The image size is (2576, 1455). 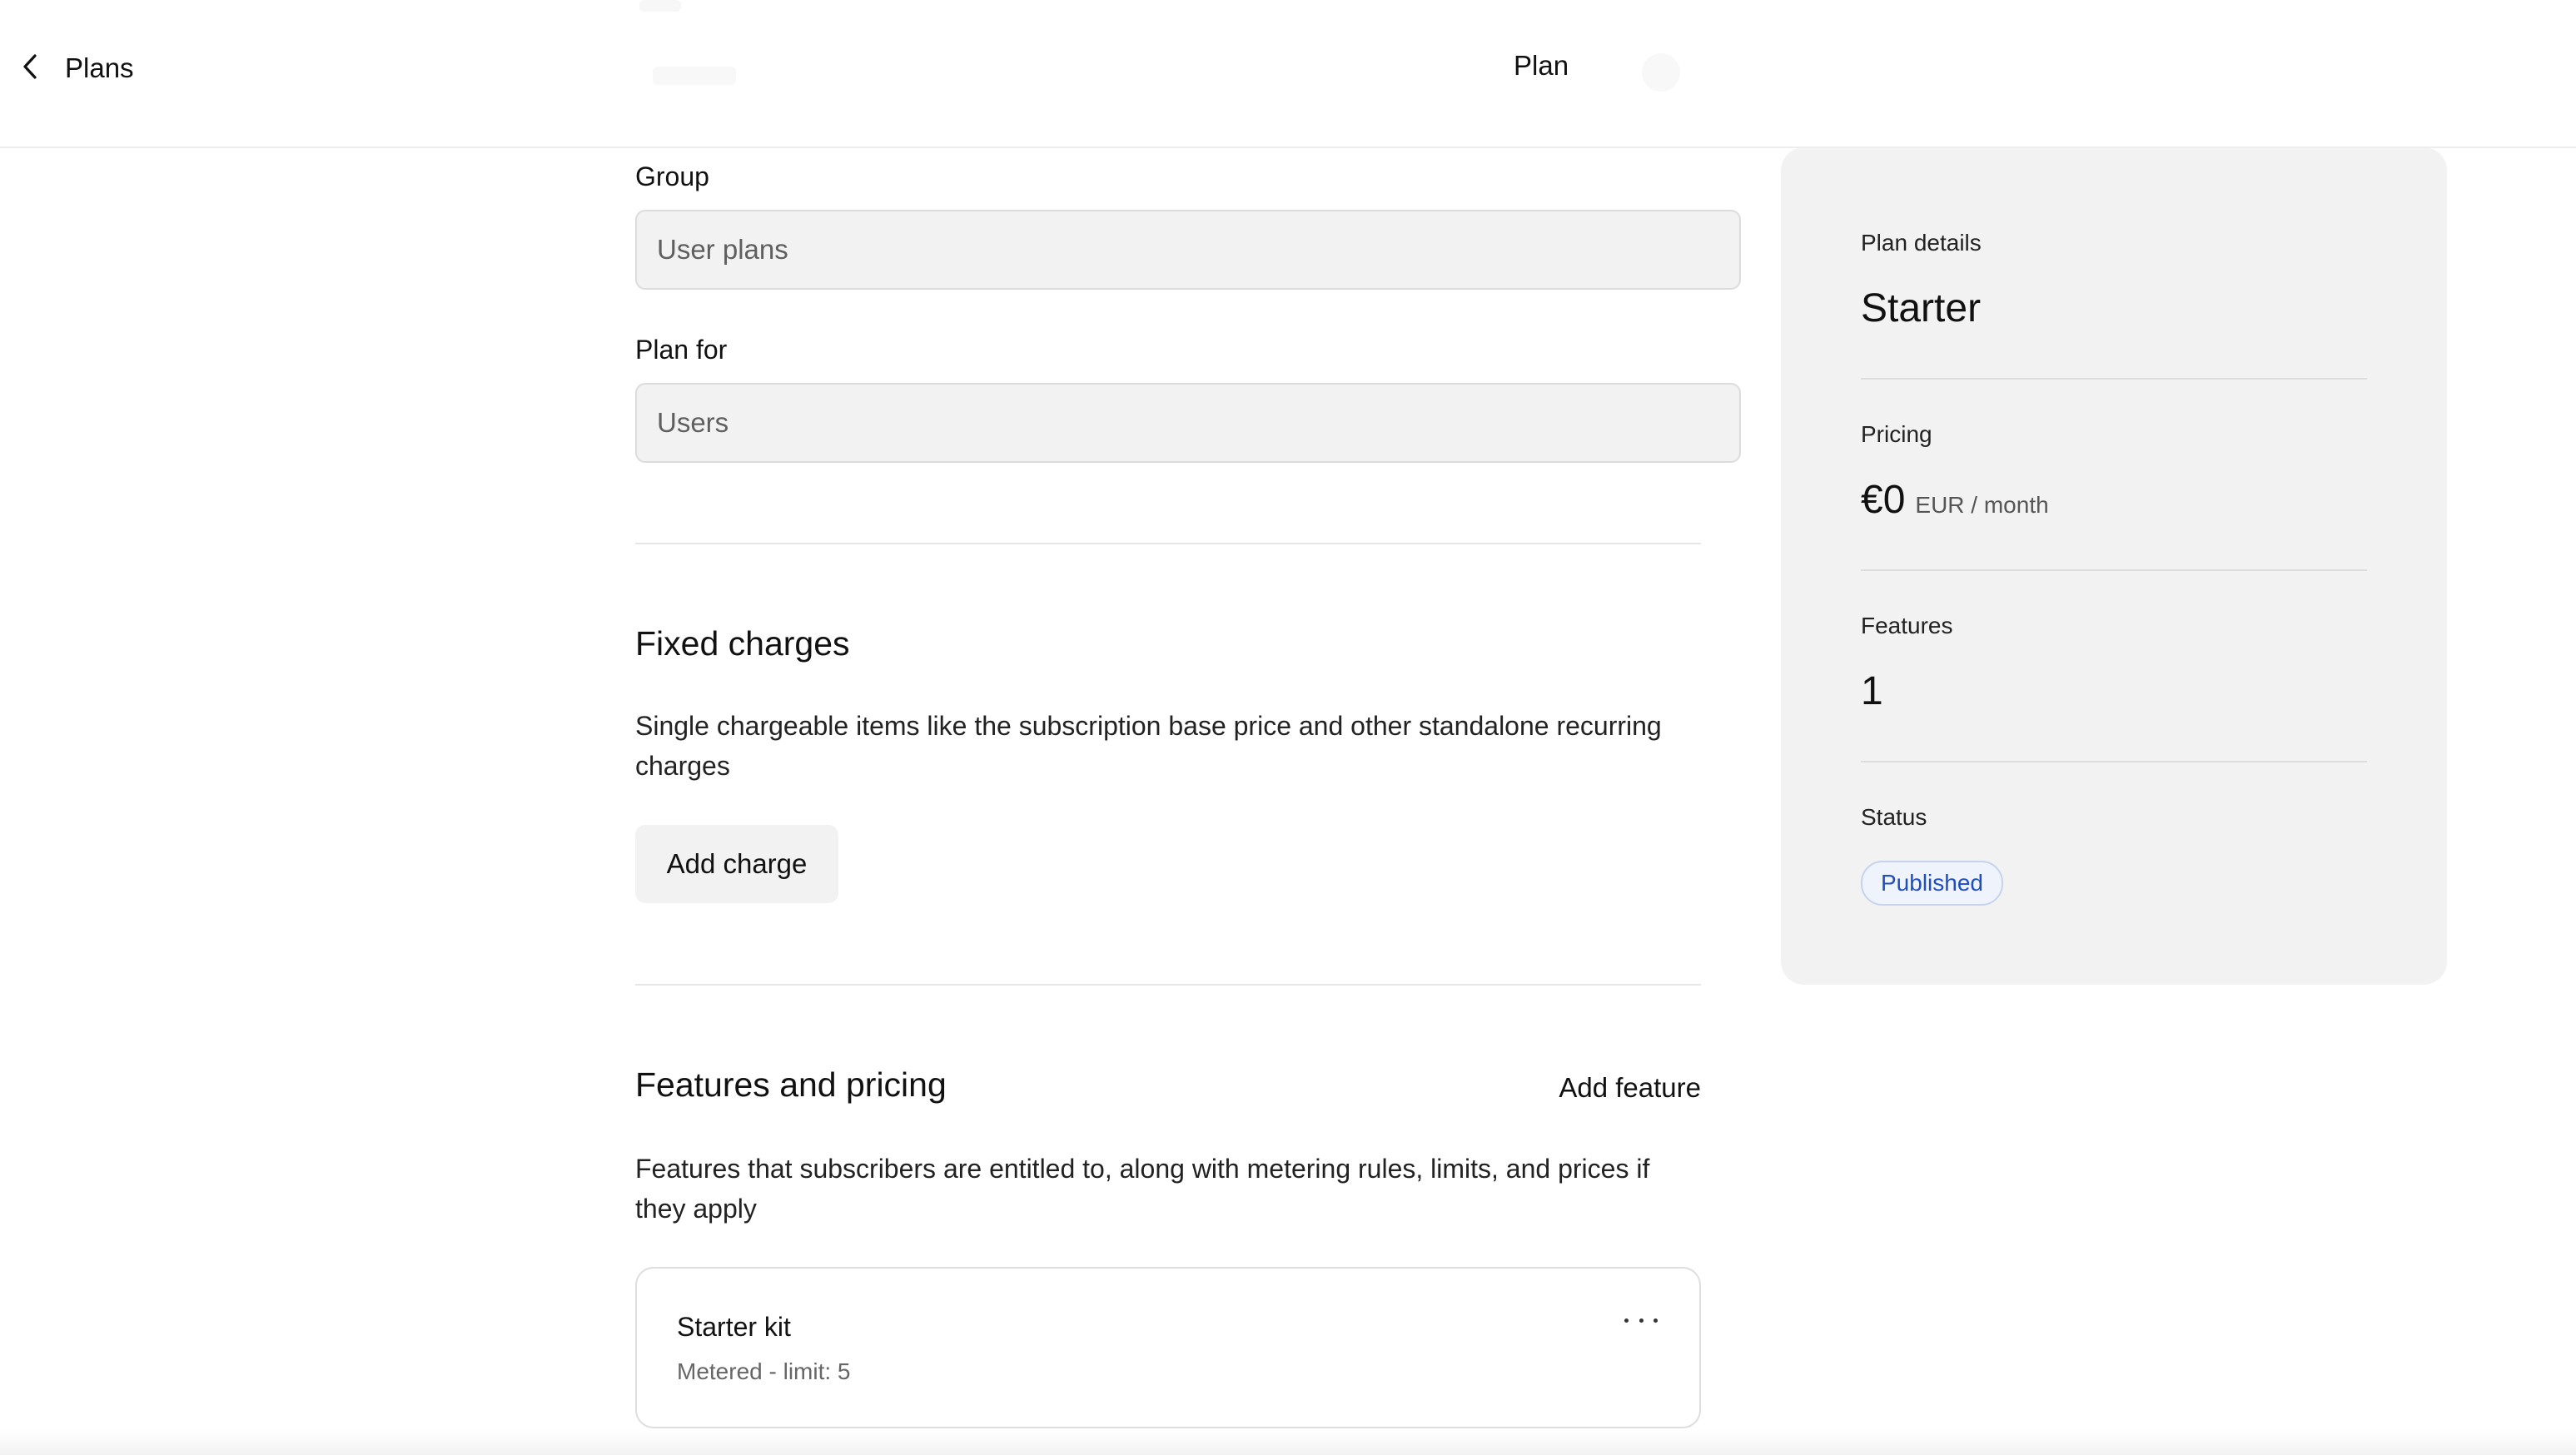 I want to click on price-amount: €0, so click(x=1883, y=500).